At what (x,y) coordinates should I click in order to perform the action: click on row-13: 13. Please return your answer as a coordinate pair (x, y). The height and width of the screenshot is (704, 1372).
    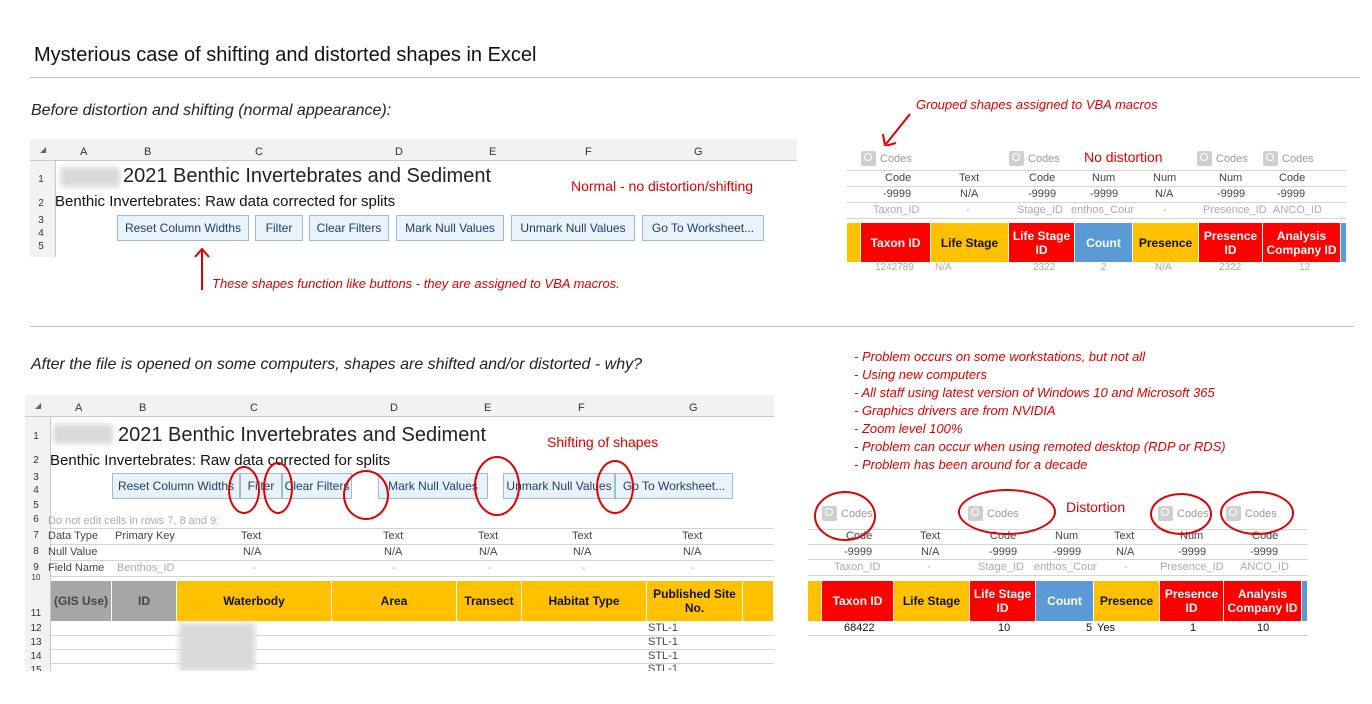
    Looking at the image, I should click on (36, 642).